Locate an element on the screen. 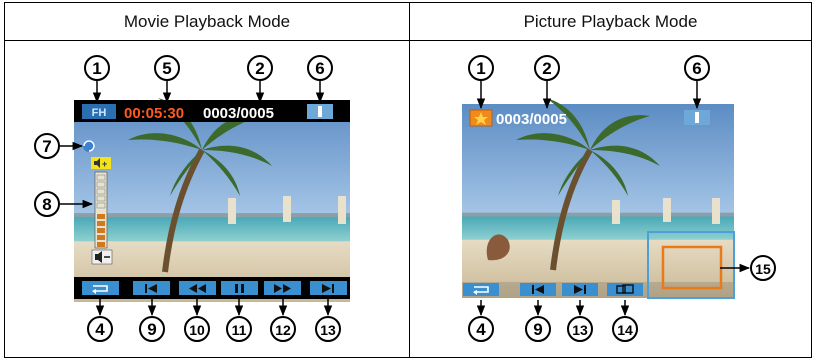 Image resolution: width=818 pixels, height=364 pixels. picture-counter: 0003/0005 is located at coordinates (531, 119).